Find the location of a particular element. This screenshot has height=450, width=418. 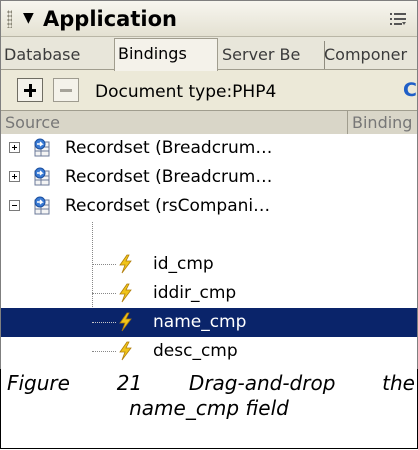

caption-line-1: Figure 21 Drag-and-drop the is located at coordinates (211, 383).